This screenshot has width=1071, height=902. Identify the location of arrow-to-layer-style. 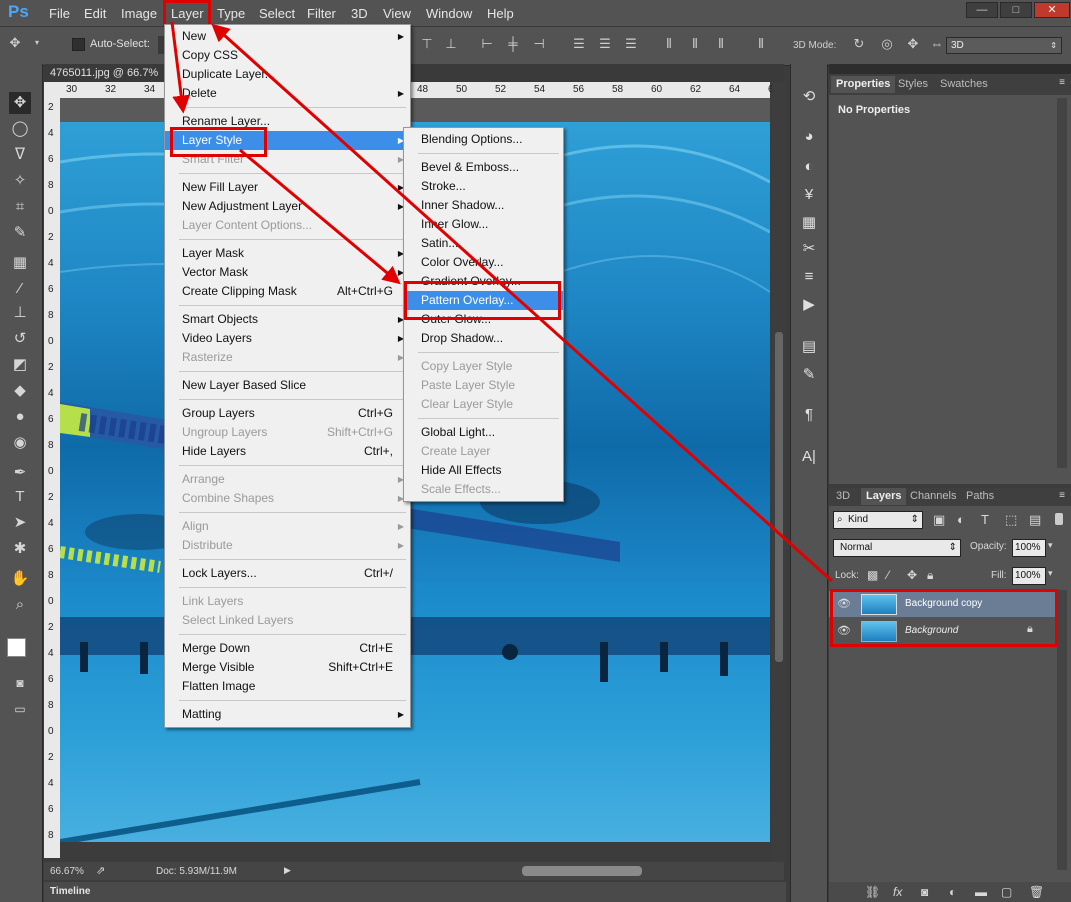
(180, 67).